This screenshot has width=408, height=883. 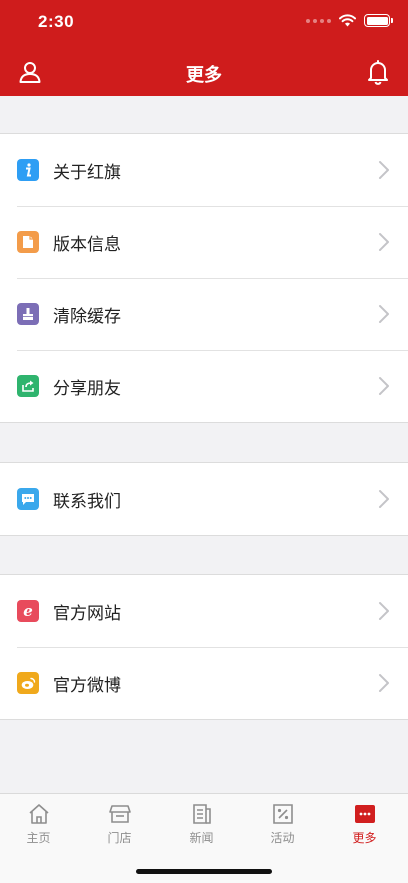 What do you see at coordinates (204, 386) in the screenshot?
I see `menu-item-share: 分享朋友` at bounding box center [204, 386].